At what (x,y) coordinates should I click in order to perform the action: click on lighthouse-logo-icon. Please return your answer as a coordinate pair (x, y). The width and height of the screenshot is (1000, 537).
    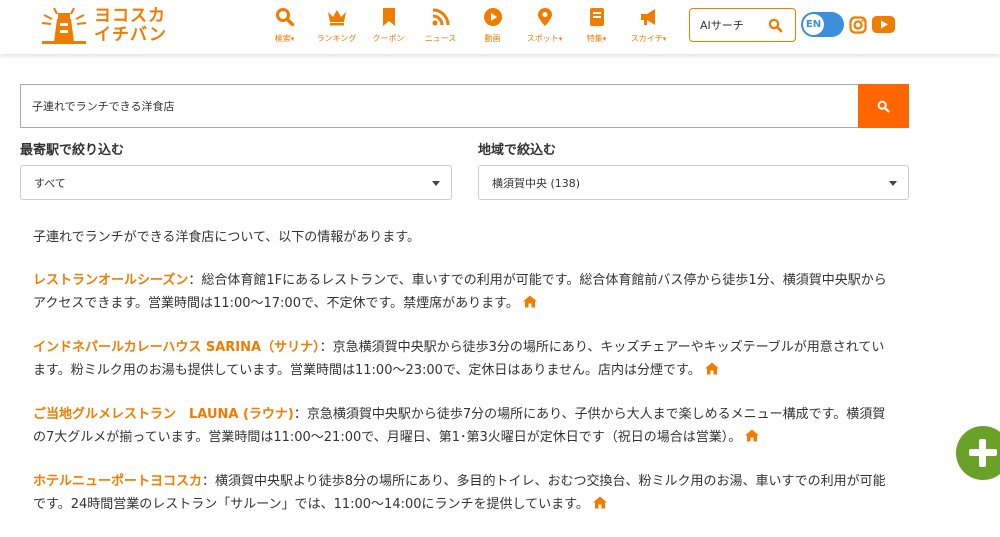
    Looking at the image, I should click on (64, 25).